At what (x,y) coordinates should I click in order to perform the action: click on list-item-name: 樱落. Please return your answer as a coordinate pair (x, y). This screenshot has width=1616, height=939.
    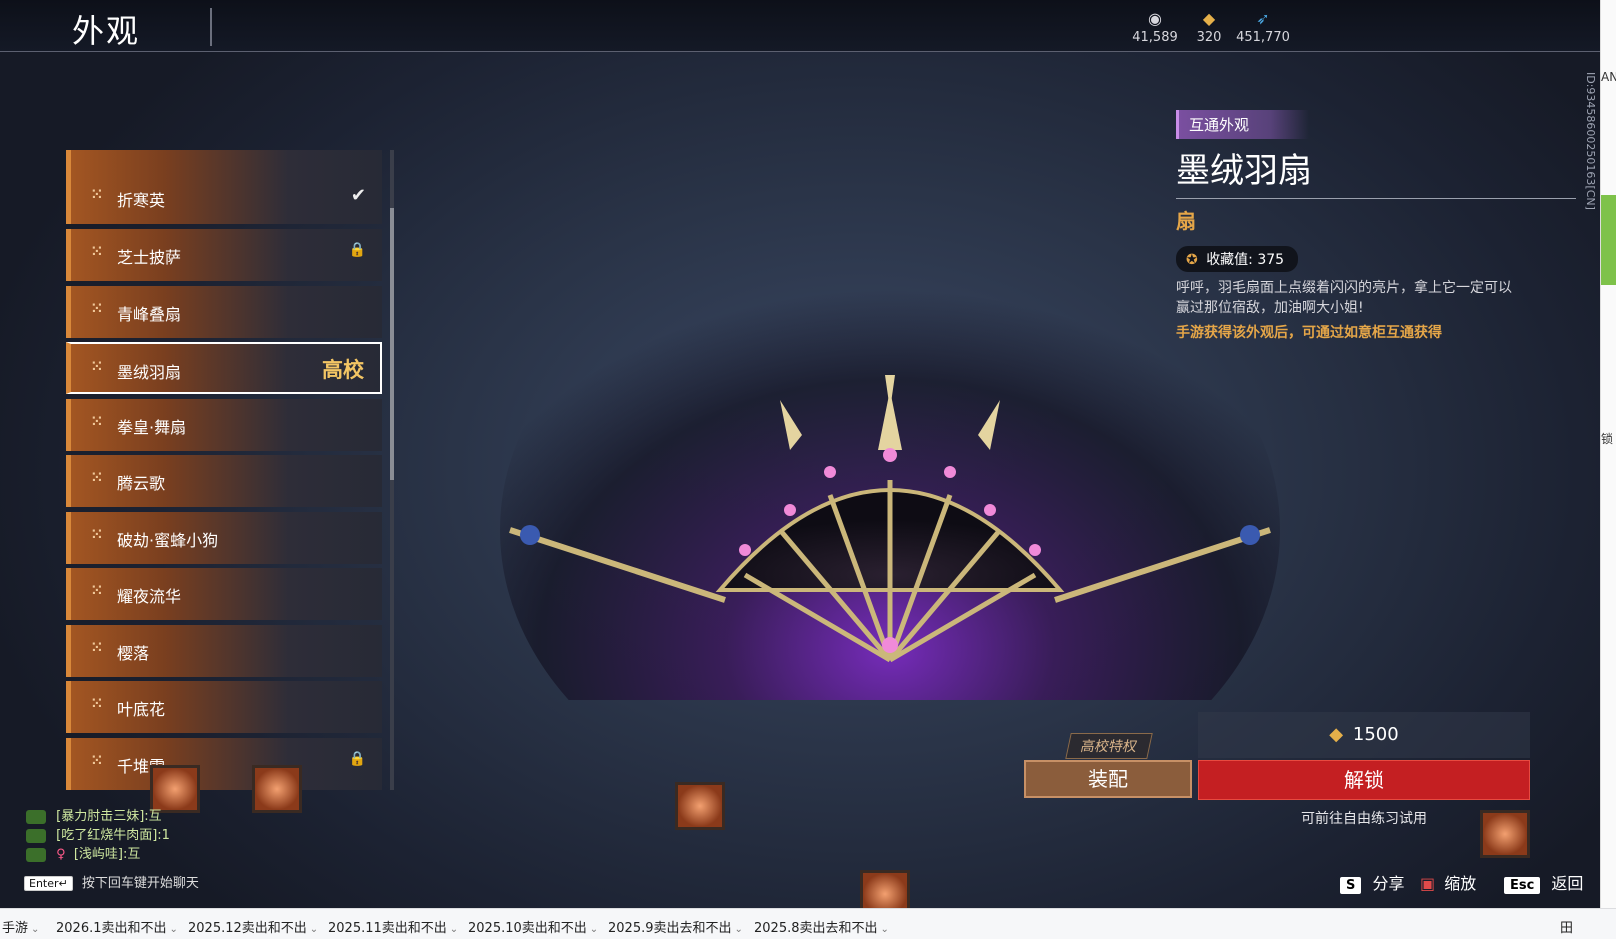
    Looking at the image, I should click on (133, 653).